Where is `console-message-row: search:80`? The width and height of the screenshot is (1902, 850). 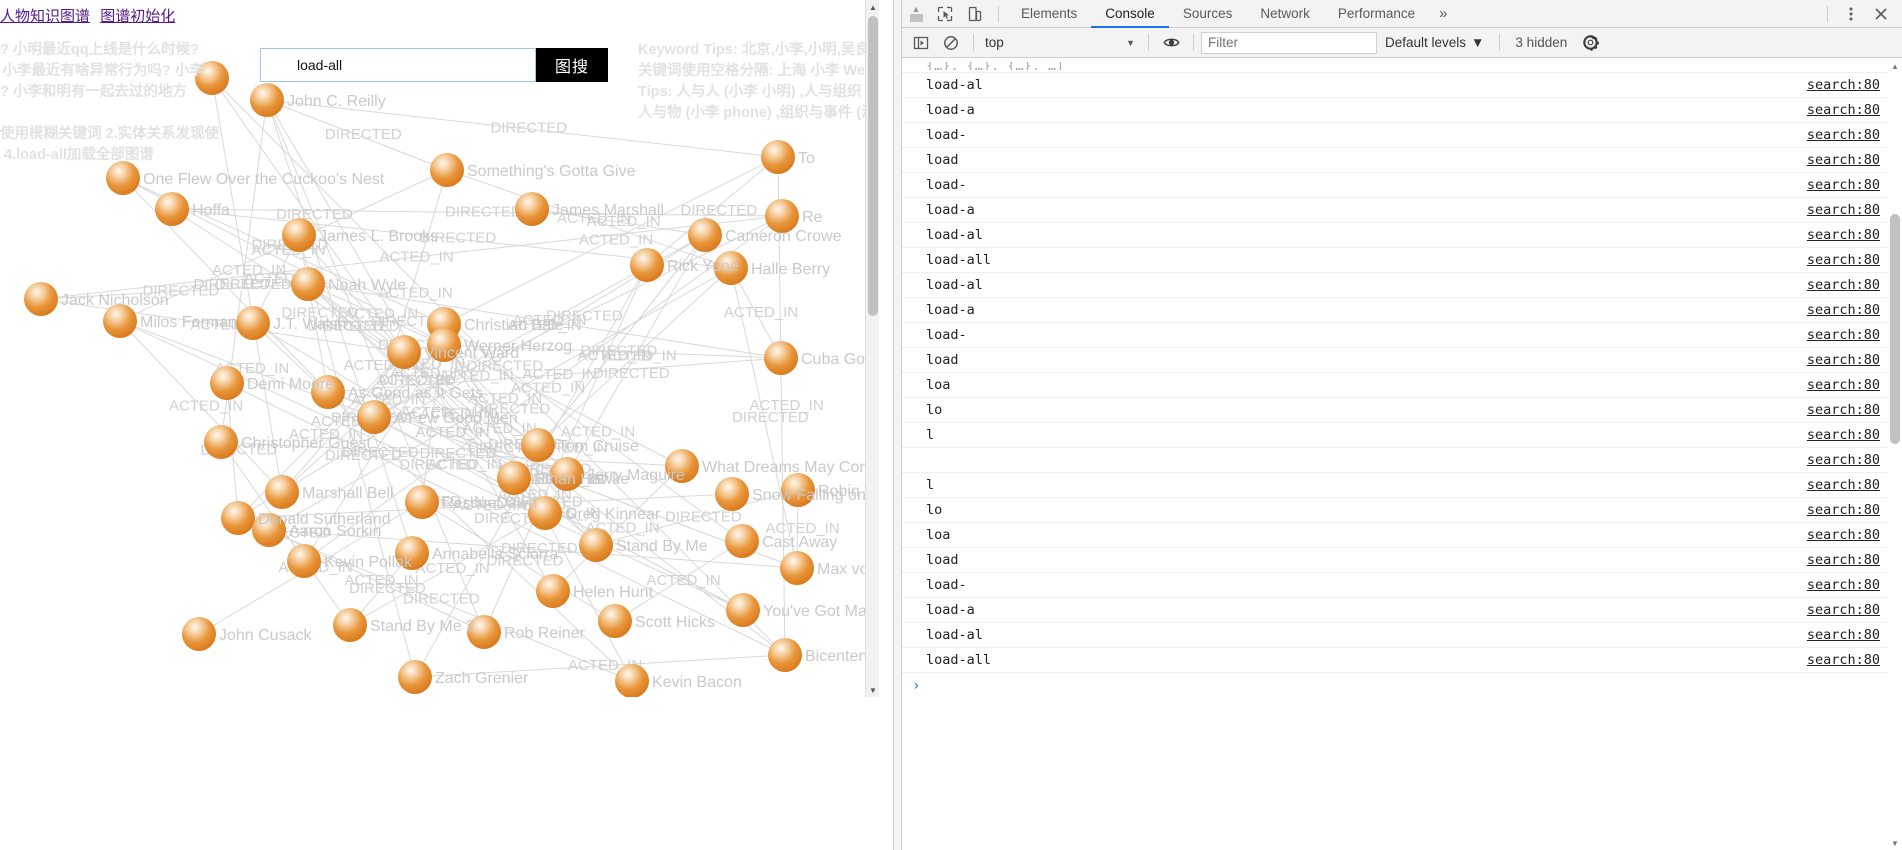
console-message-row: search:80 is located at coordinates (1402, 460).